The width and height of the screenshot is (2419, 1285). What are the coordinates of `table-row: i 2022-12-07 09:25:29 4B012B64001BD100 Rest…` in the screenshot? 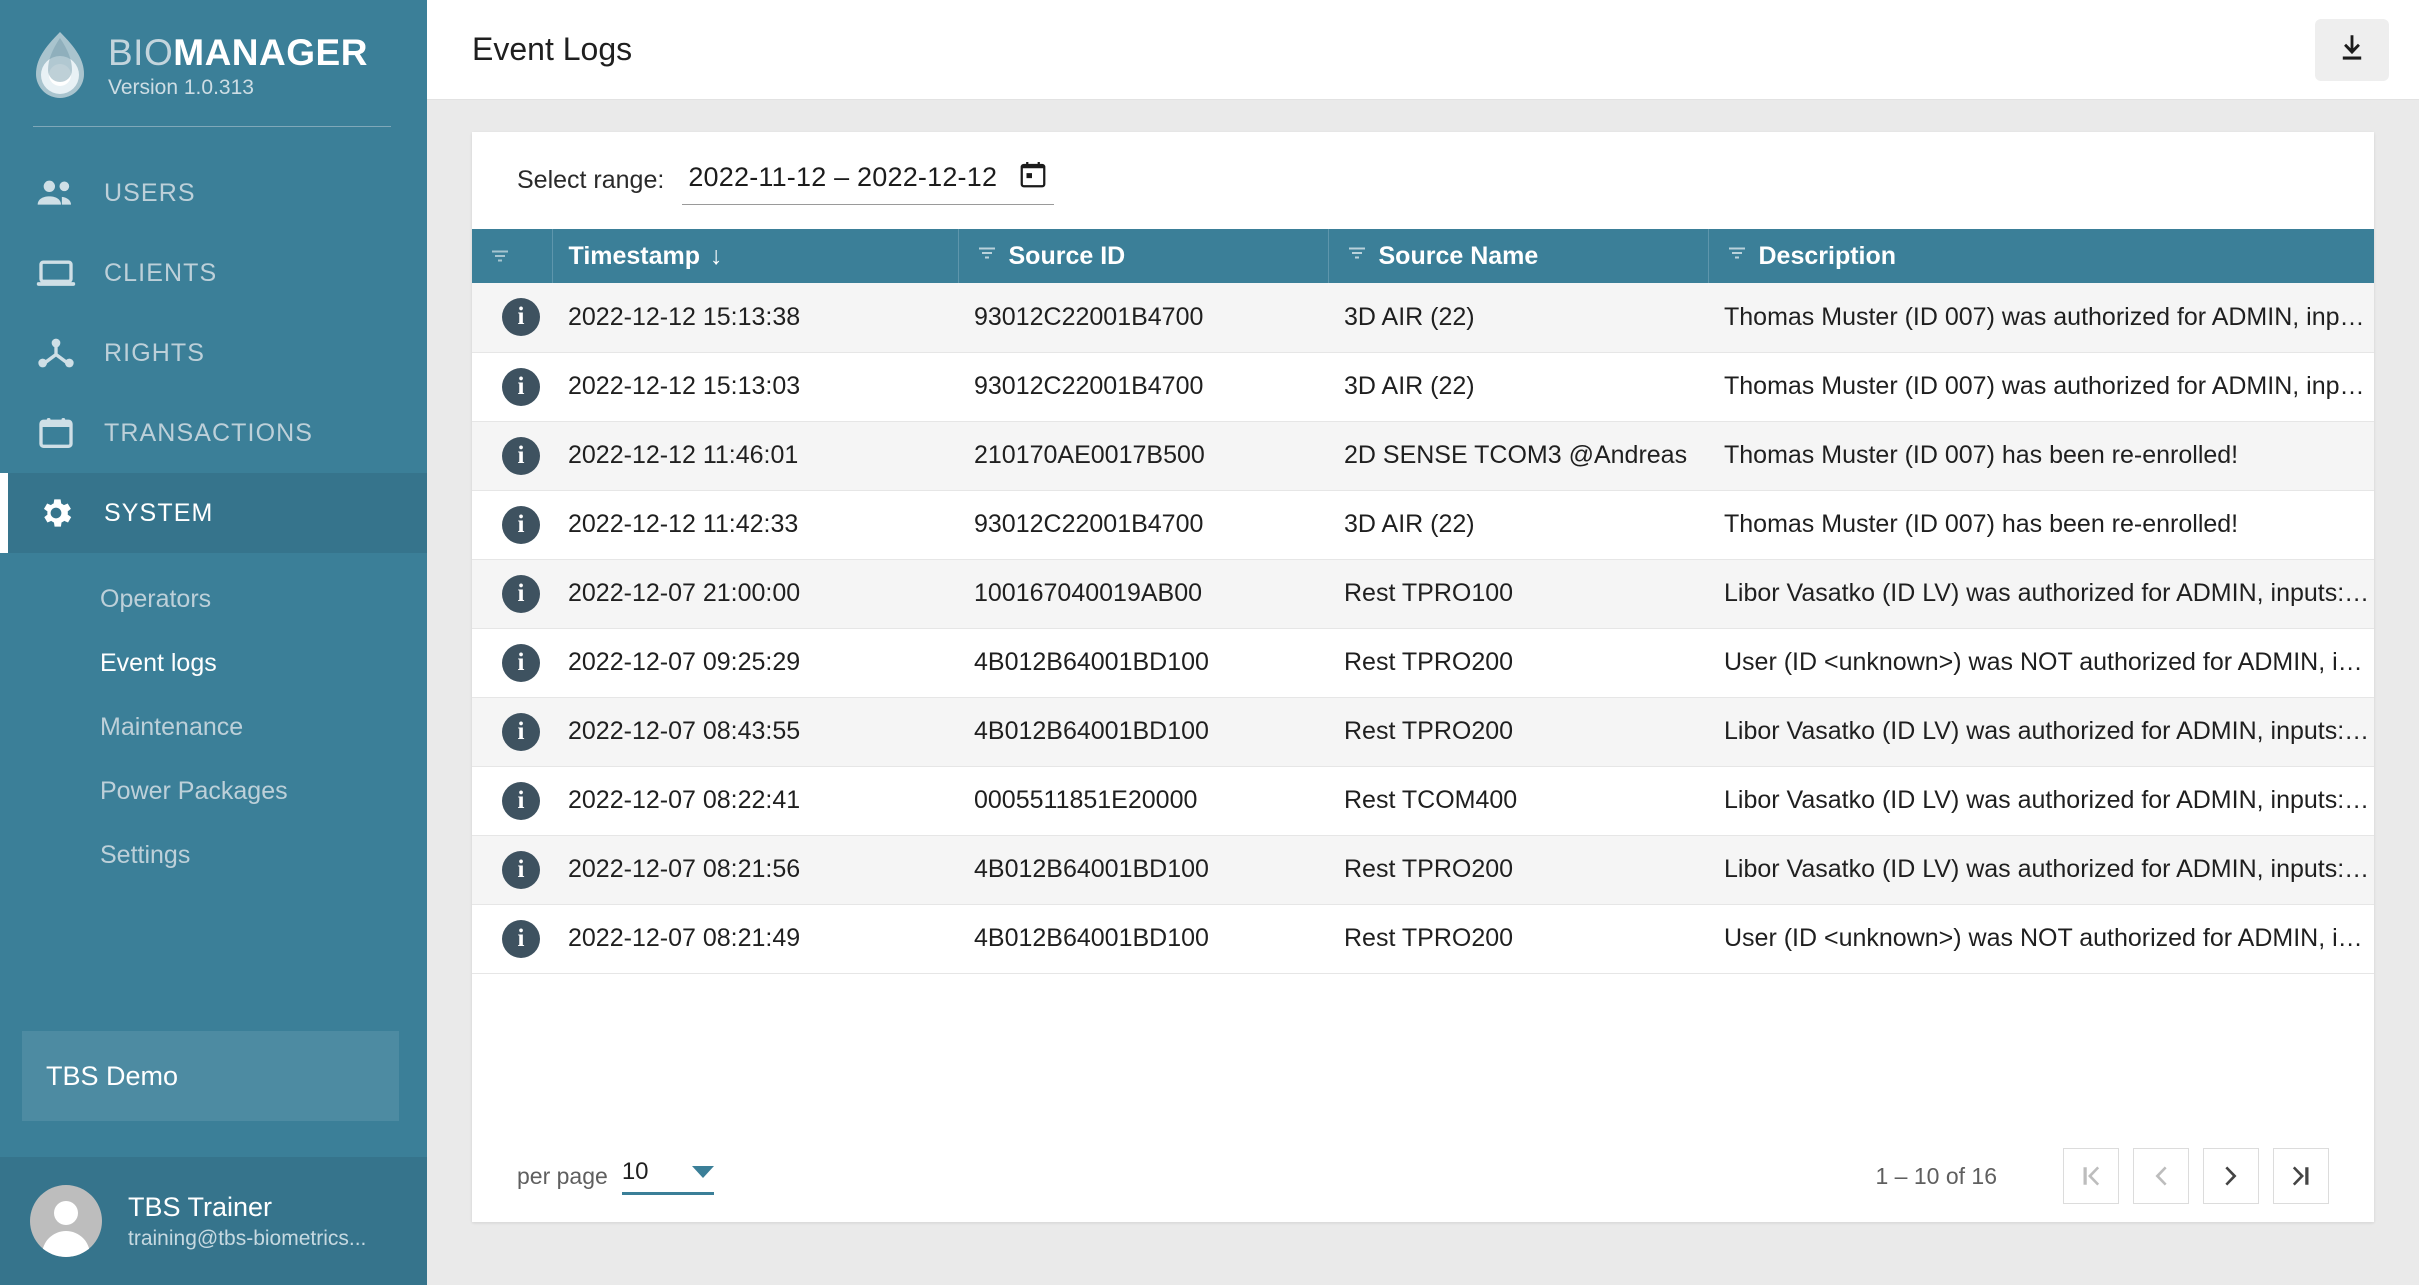 It's located at (1423, 663).